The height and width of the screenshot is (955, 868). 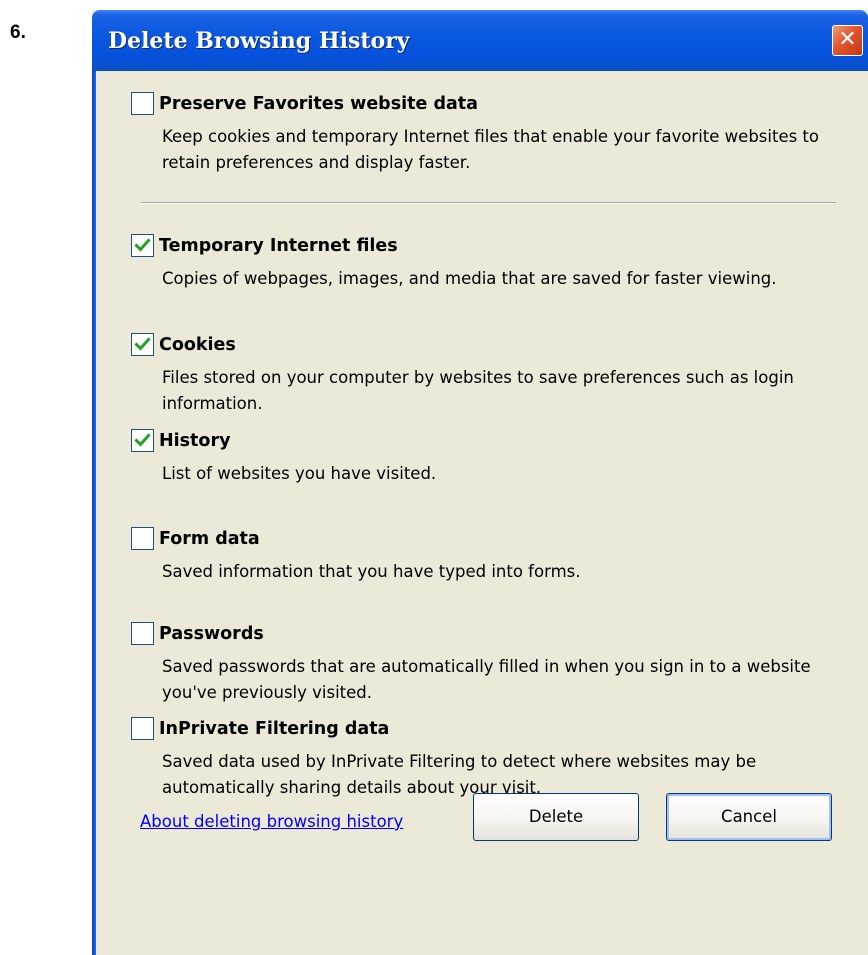 I want to click on history-checkbox, so click(x=142, y=440).